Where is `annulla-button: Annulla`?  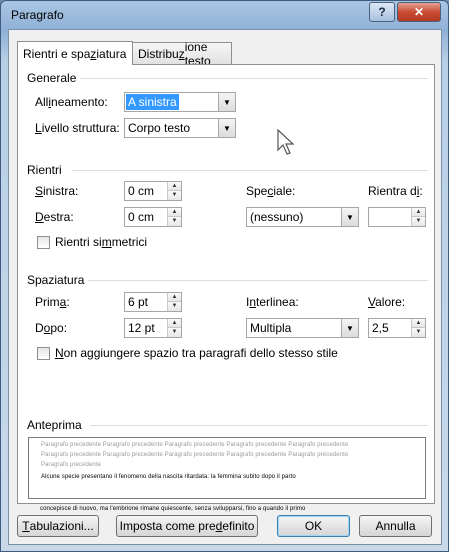
annulla-button: Annulla is located at coordinates (395, 526).